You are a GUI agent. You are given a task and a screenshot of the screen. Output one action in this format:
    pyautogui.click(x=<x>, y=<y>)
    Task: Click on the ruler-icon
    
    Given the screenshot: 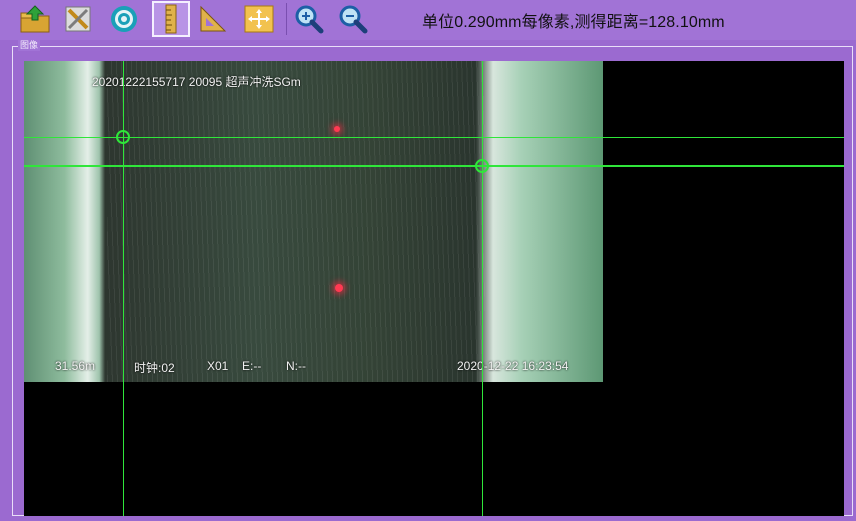 What is the action you would take?
    pyautogui.click(x=171, y=19)
    